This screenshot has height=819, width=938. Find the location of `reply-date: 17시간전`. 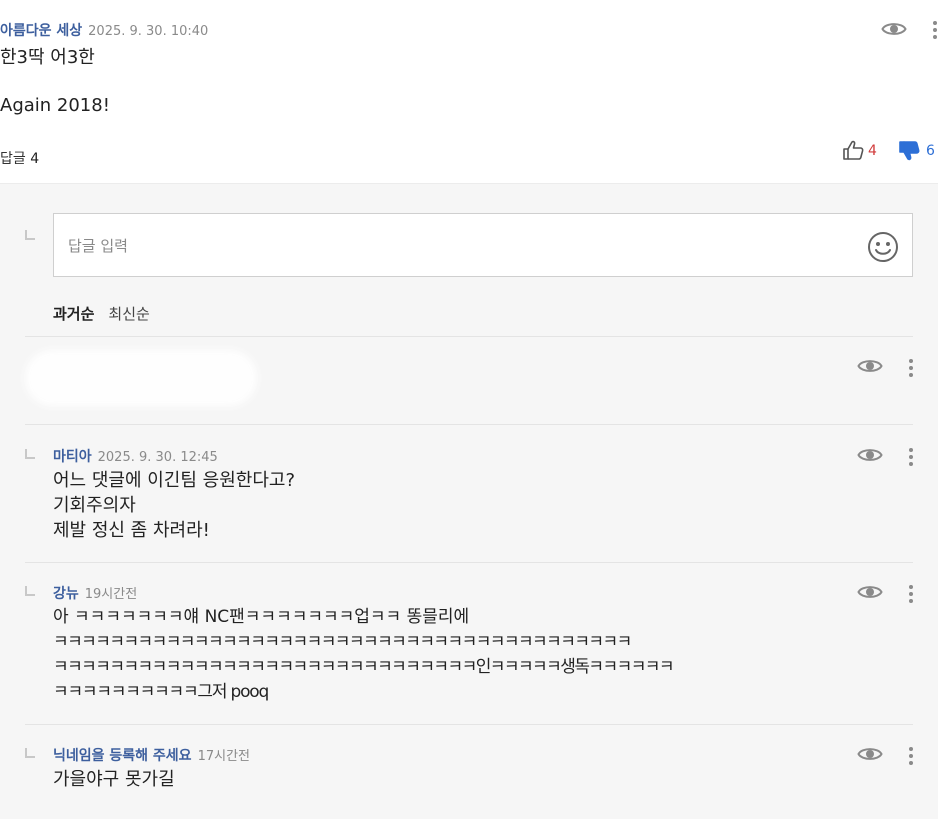

reply-date: 17시간전 is located at coordinates (223, 756).